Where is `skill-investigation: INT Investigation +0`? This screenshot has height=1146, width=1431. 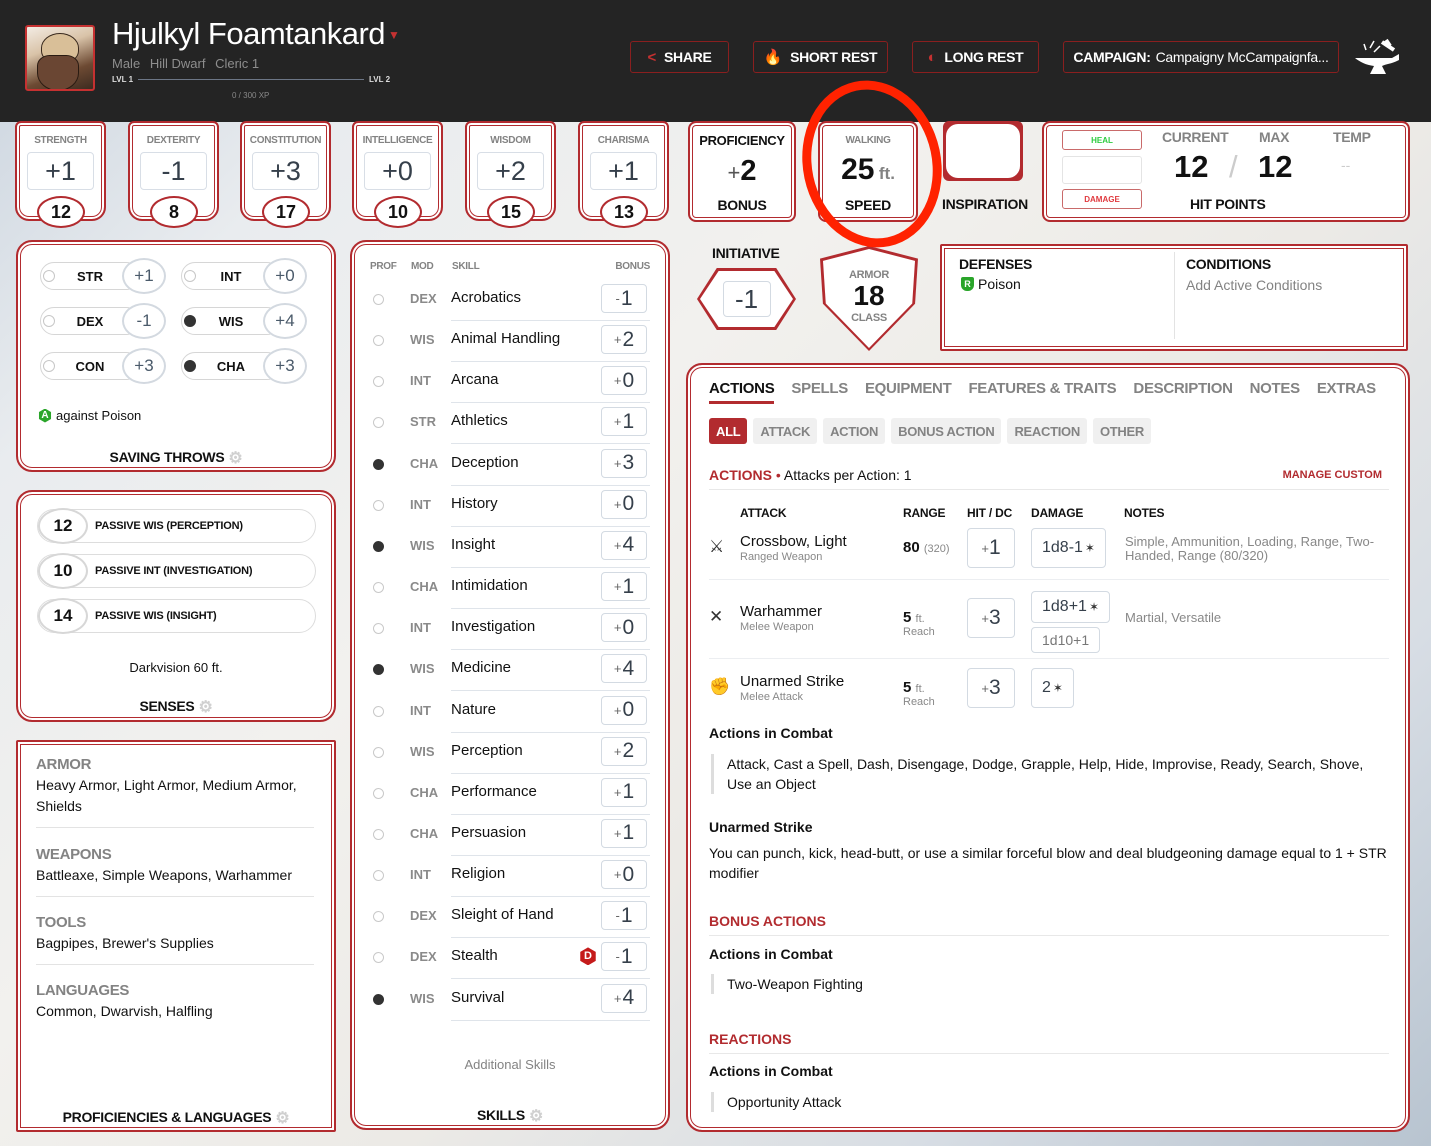 skill-investigation: INT Investigation +0 is located at coordinates (508, 630).